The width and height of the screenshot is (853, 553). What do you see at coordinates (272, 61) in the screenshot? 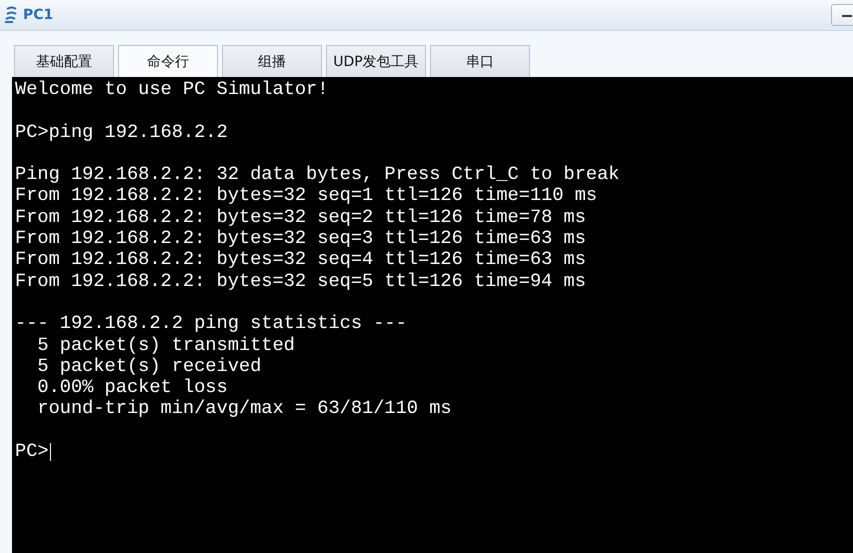
I see `tab: 组播` at bounding box center [272, 61].